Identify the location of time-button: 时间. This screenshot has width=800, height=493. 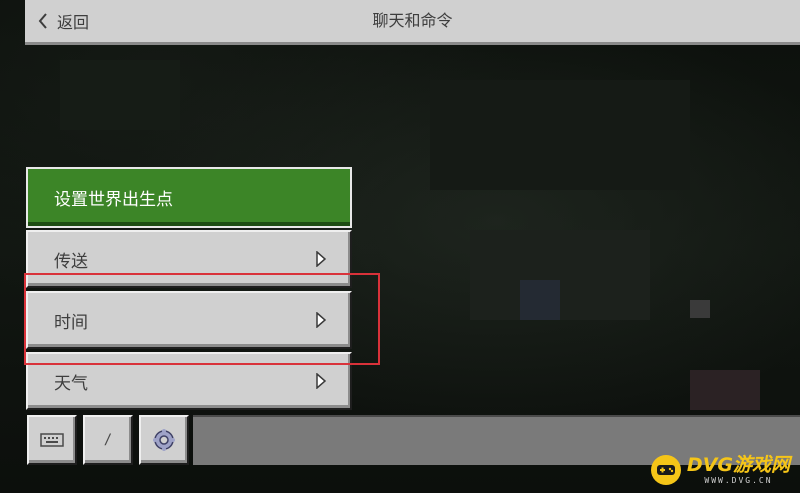
(189, 320).